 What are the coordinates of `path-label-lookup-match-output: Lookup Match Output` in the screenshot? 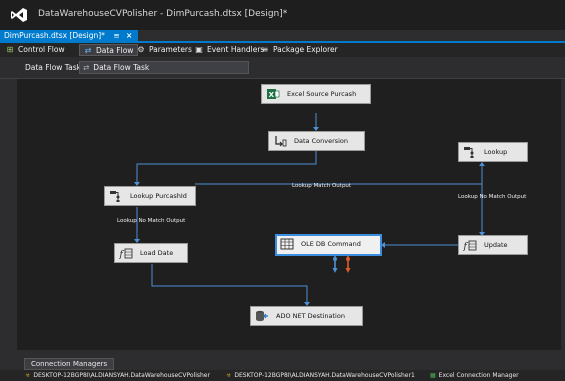 It's located at (322, 186).